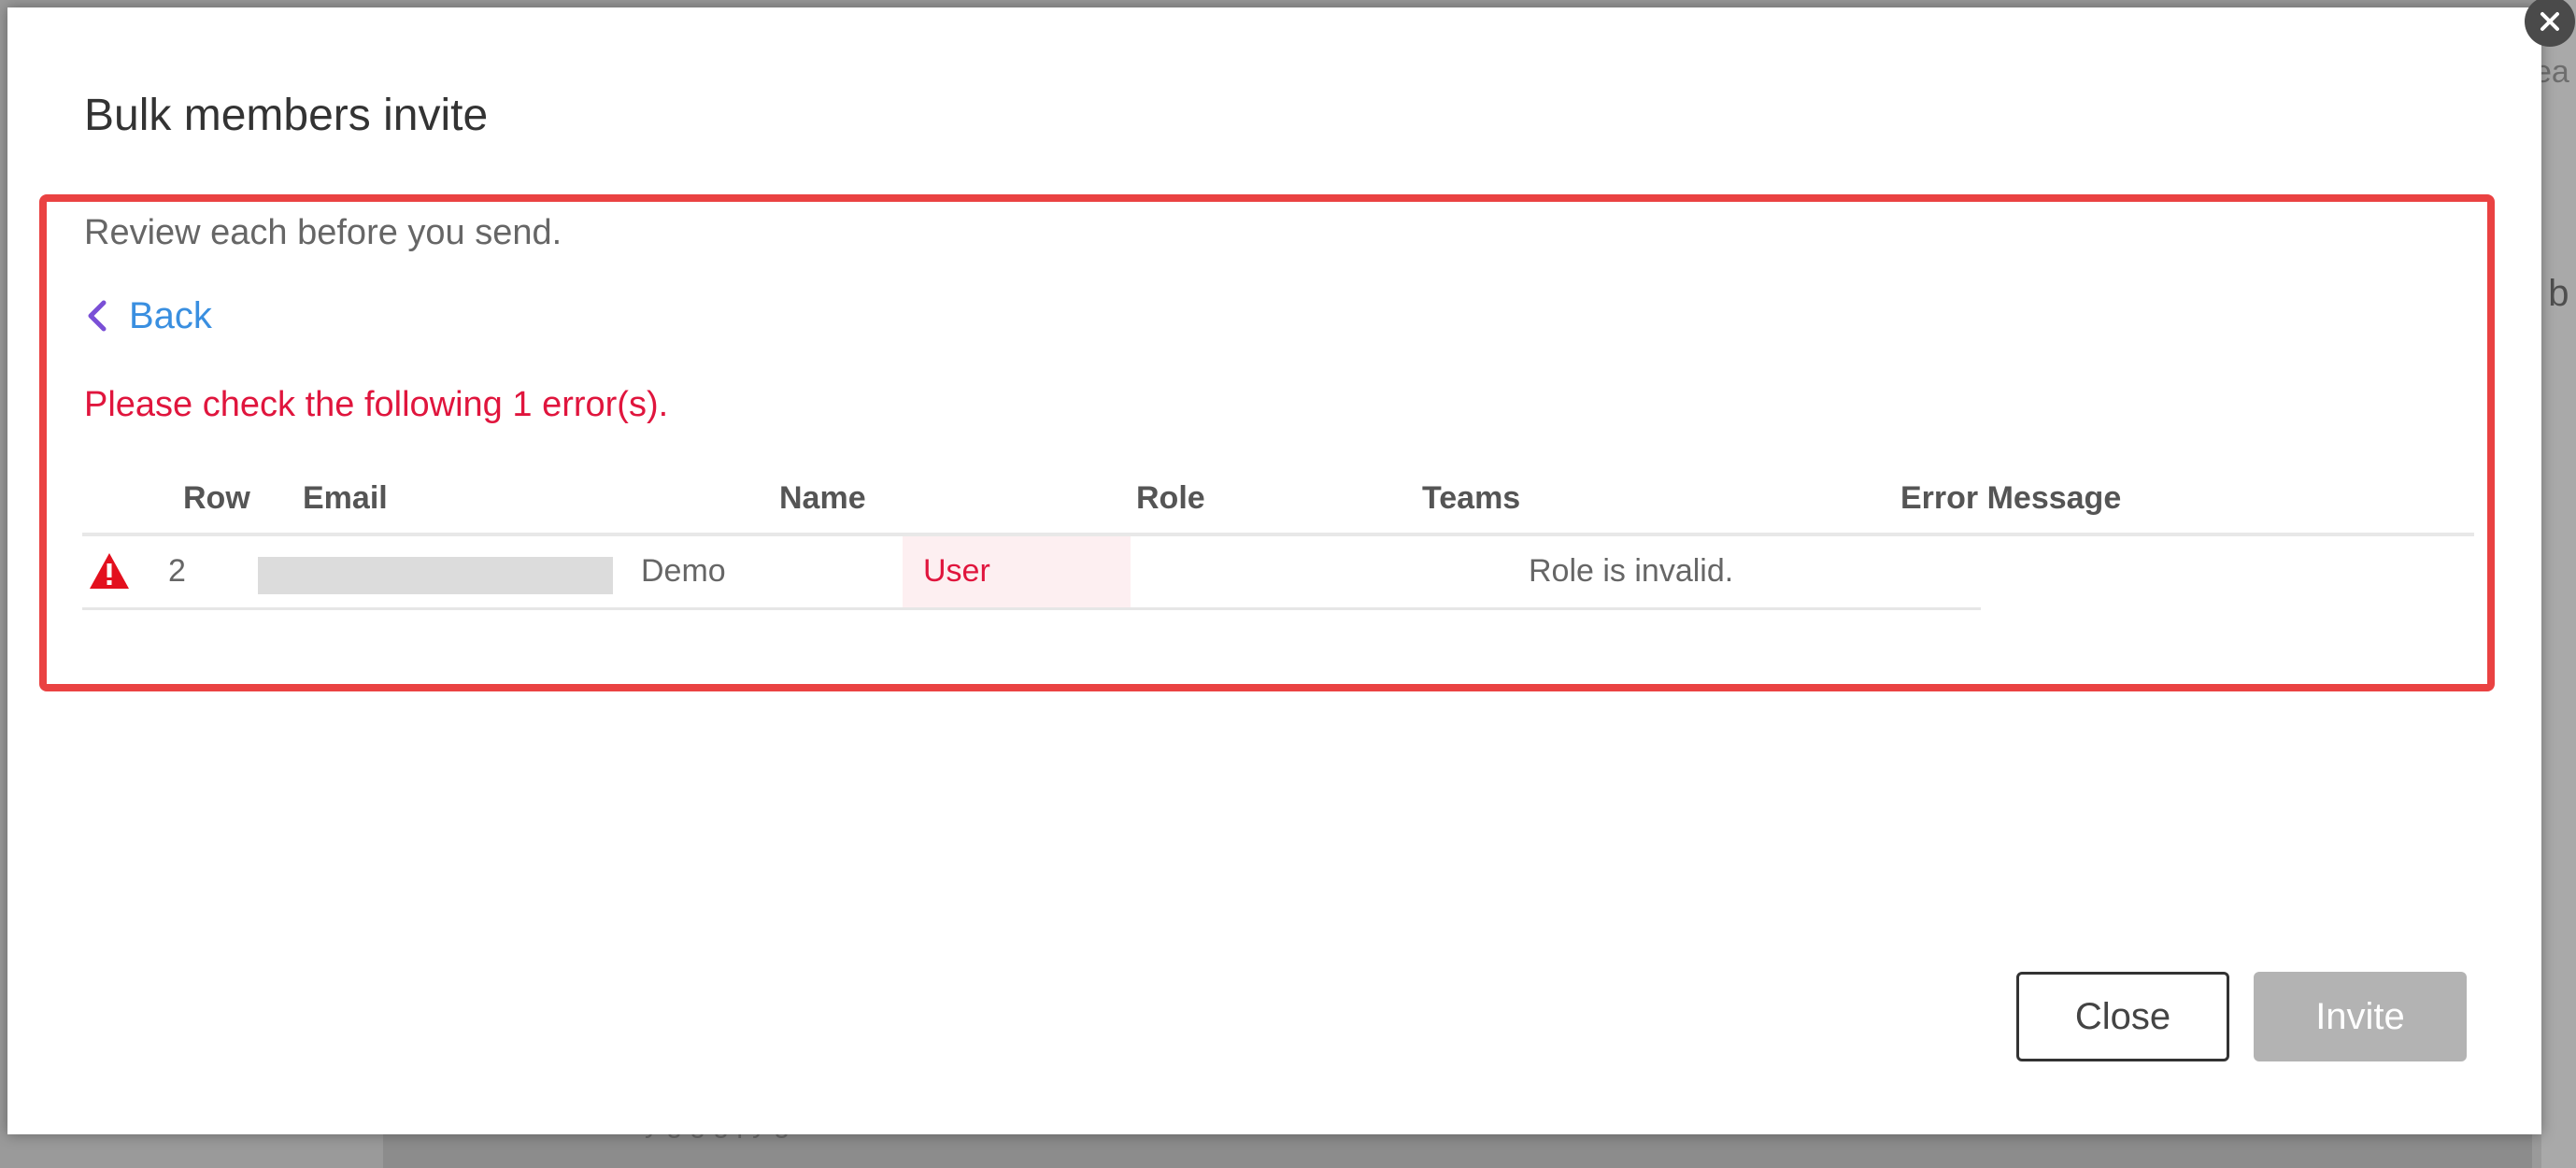 The image size is (2576, 1168). I want to click on close-button: Close, so click(2122, 1016).